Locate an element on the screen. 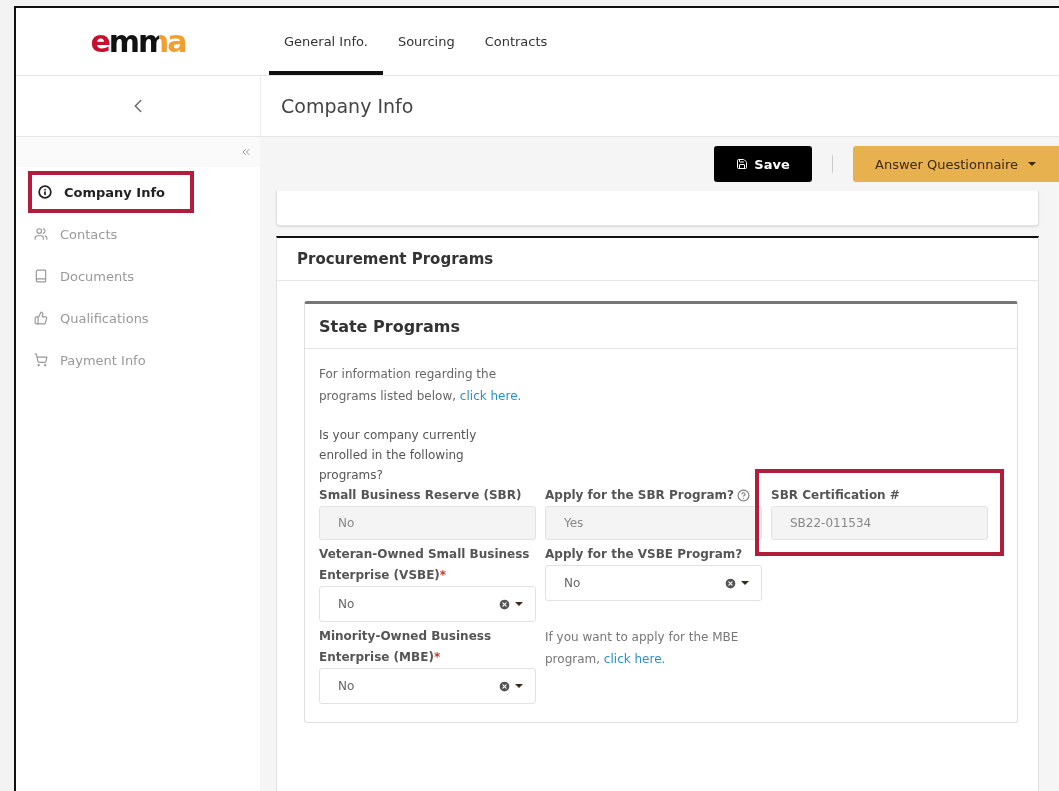  nav-tab: Contracts is located at coordinates (516, 41).